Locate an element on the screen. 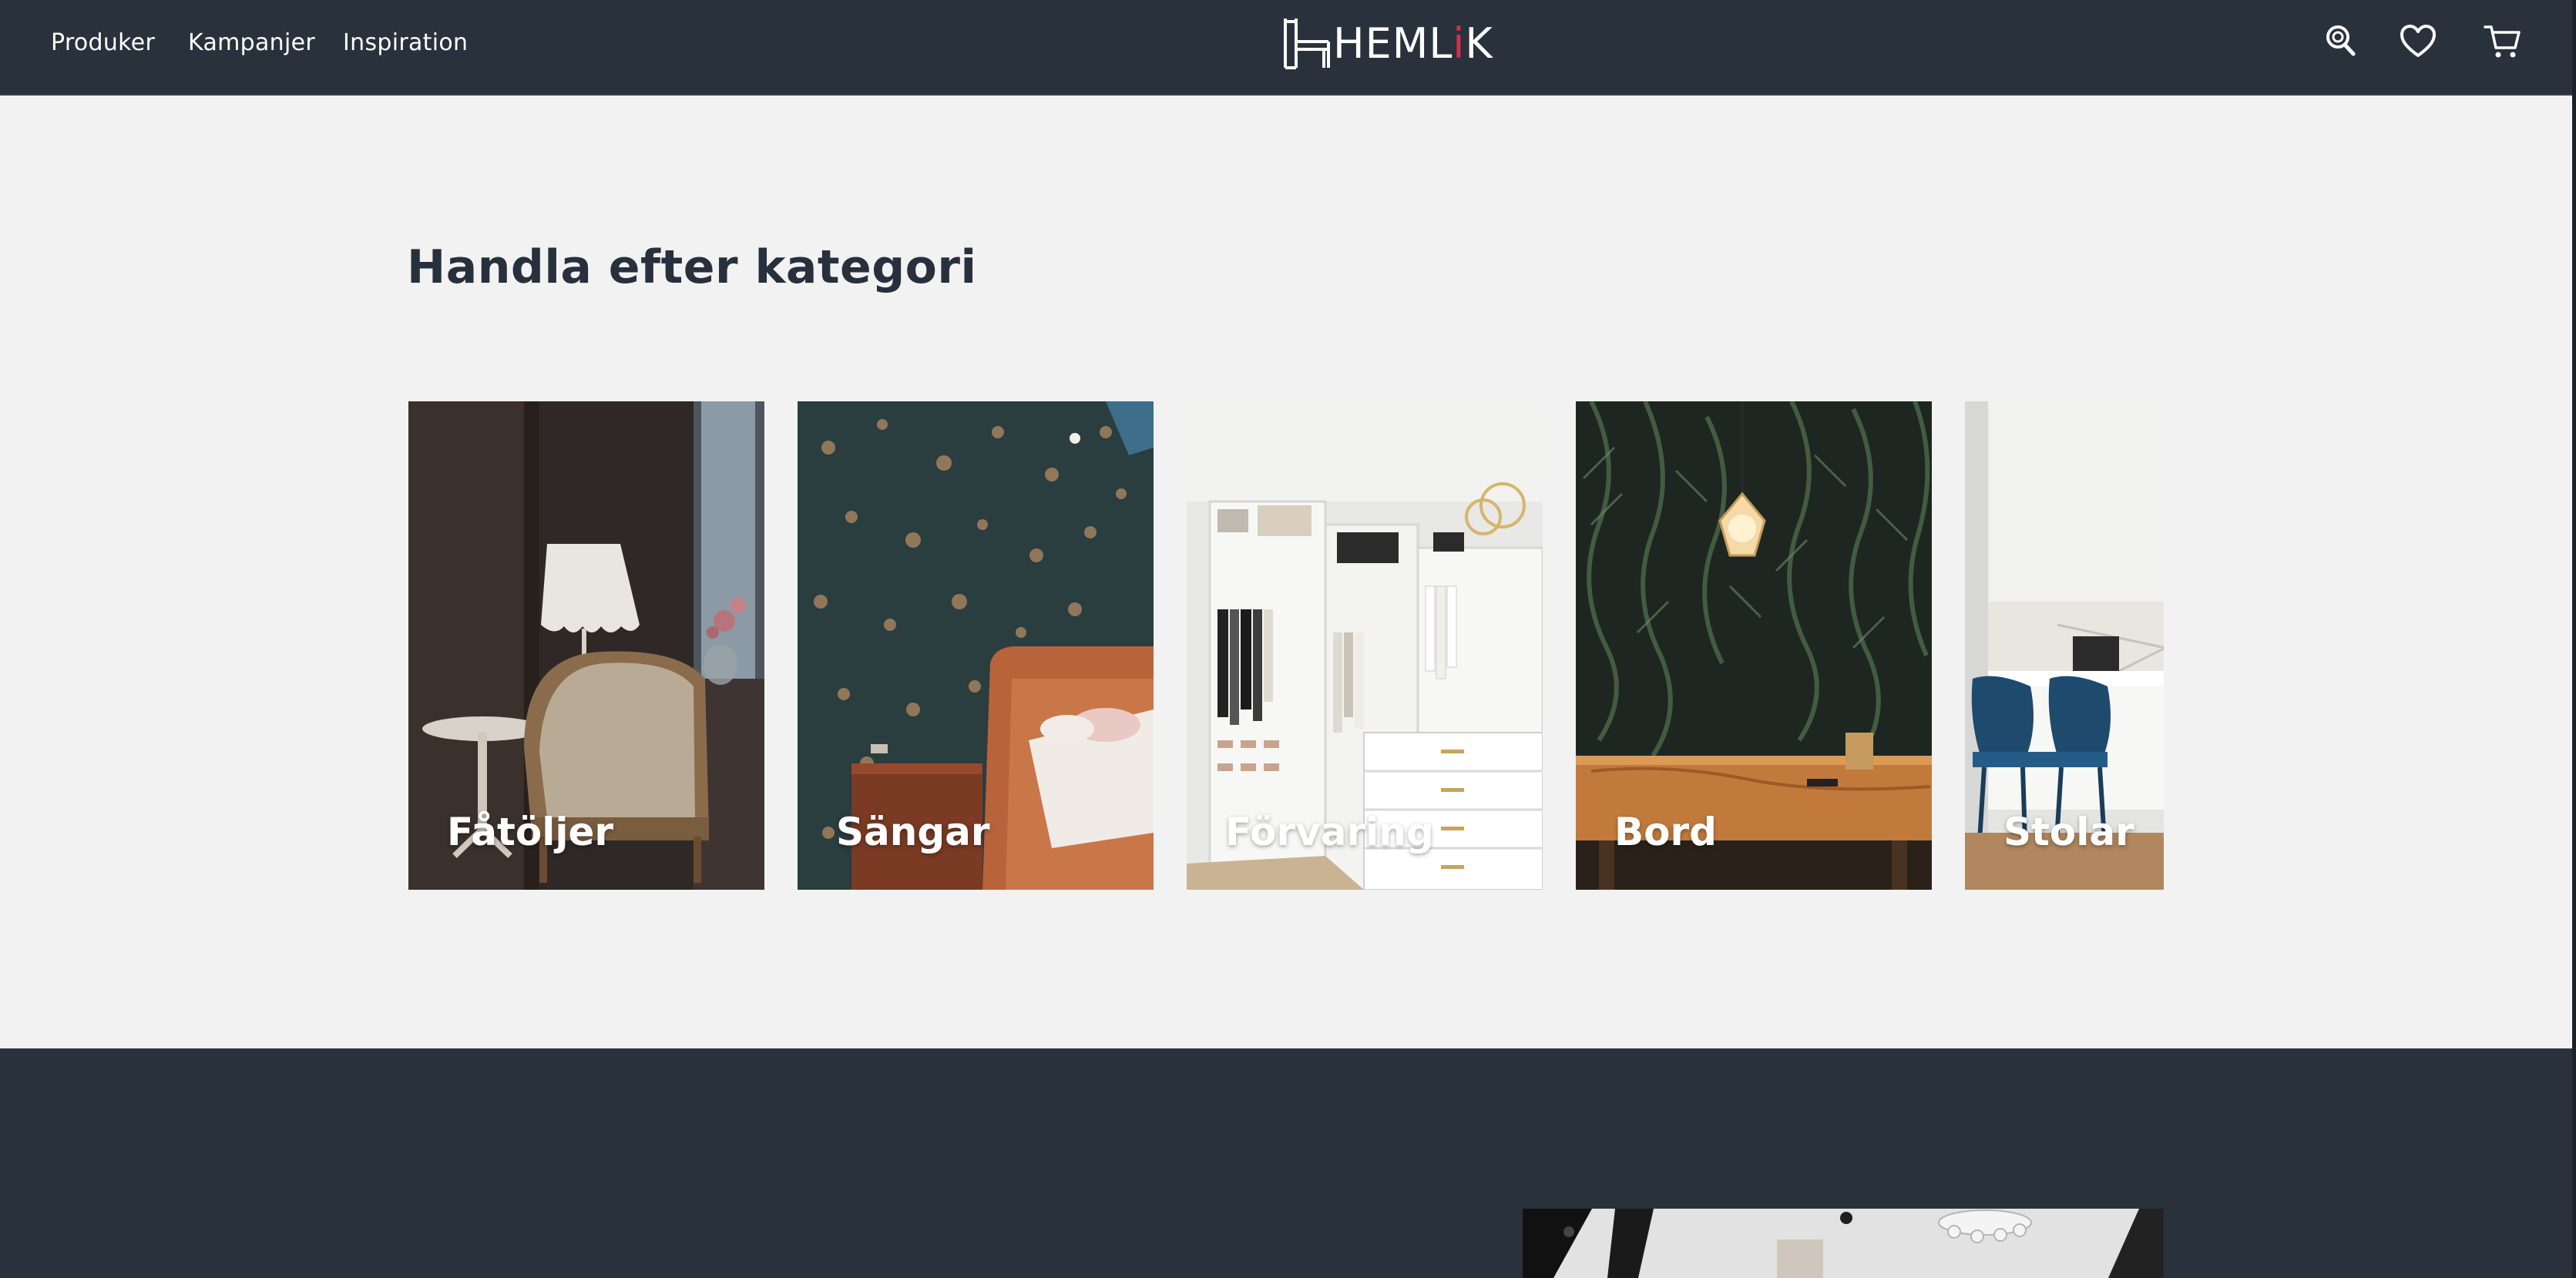  chair-logo-icon is located at coordinates (1307, 43).